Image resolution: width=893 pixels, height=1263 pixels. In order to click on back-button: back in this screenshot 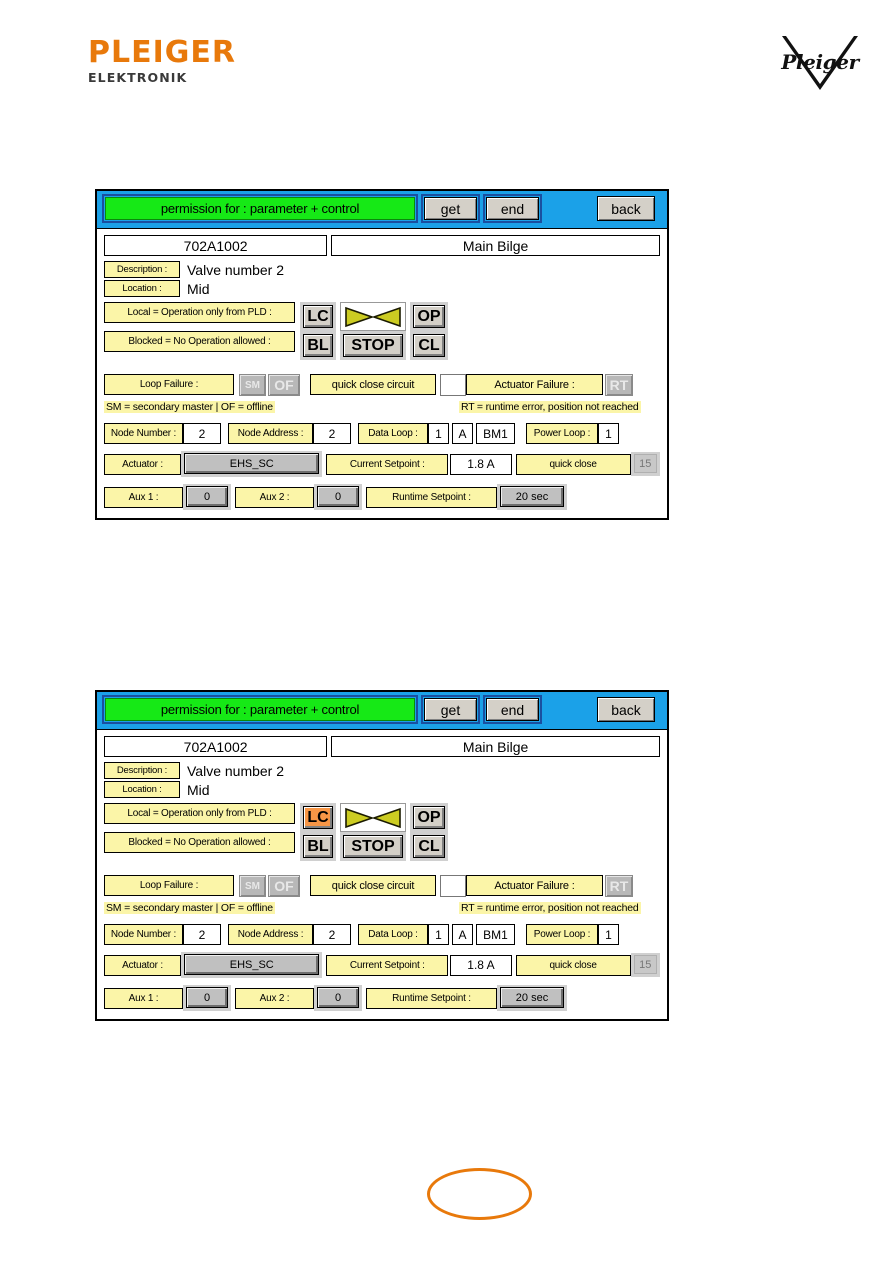, I will do `click(626, 208)`.